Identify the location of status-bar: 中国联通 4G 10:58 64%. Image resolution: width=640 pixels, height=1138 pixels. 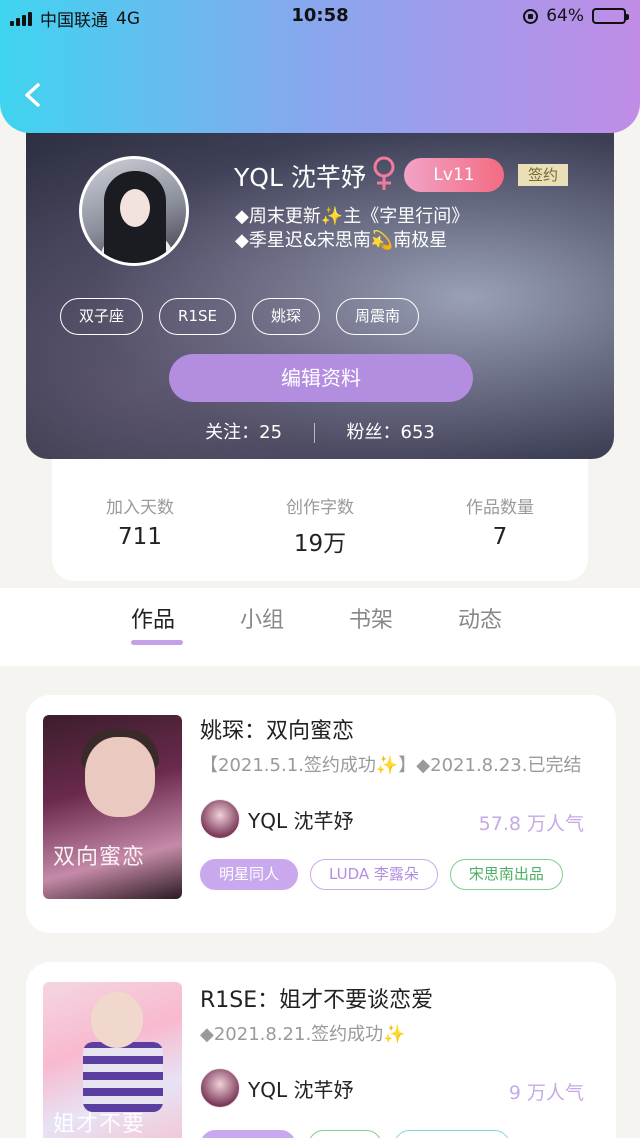
(320, 17).